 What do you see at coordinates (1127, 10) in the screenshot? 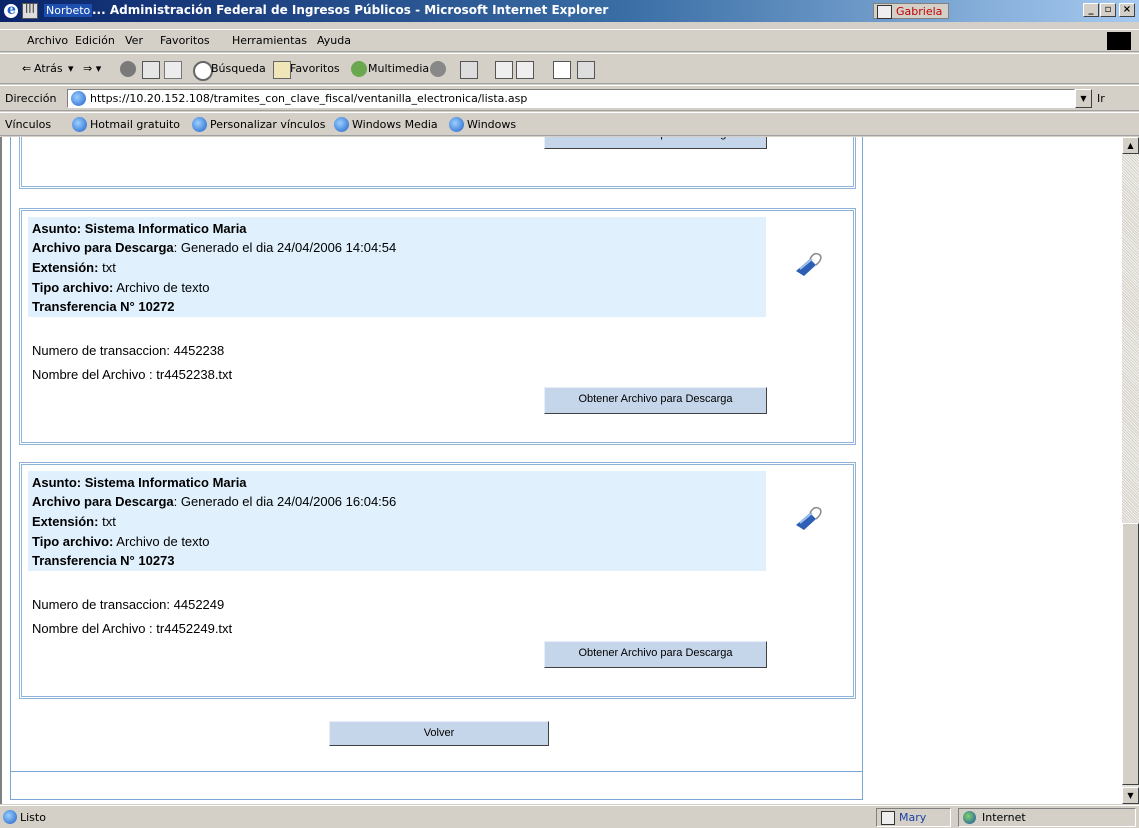
I see `close-button: ×` at bounding box center [1127, 10].